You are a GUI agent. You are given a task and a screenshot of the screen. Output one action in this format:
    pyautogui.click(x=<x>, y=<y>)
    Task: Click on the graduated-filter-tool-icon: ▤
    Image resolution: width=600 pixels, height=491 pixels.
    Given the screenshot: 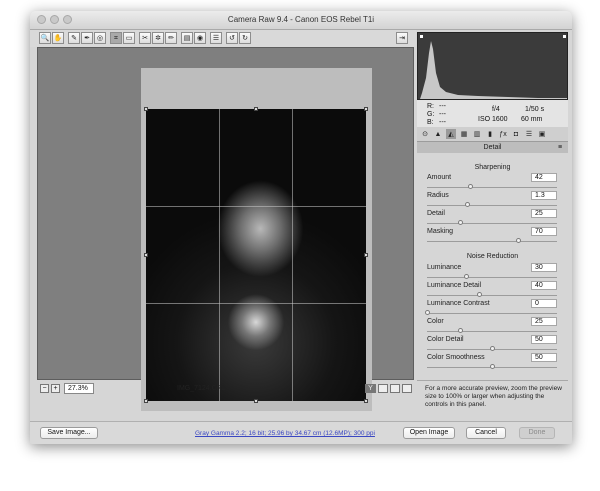 What is the action you would take?
    pyautogui.click(x=187, y=38)
    